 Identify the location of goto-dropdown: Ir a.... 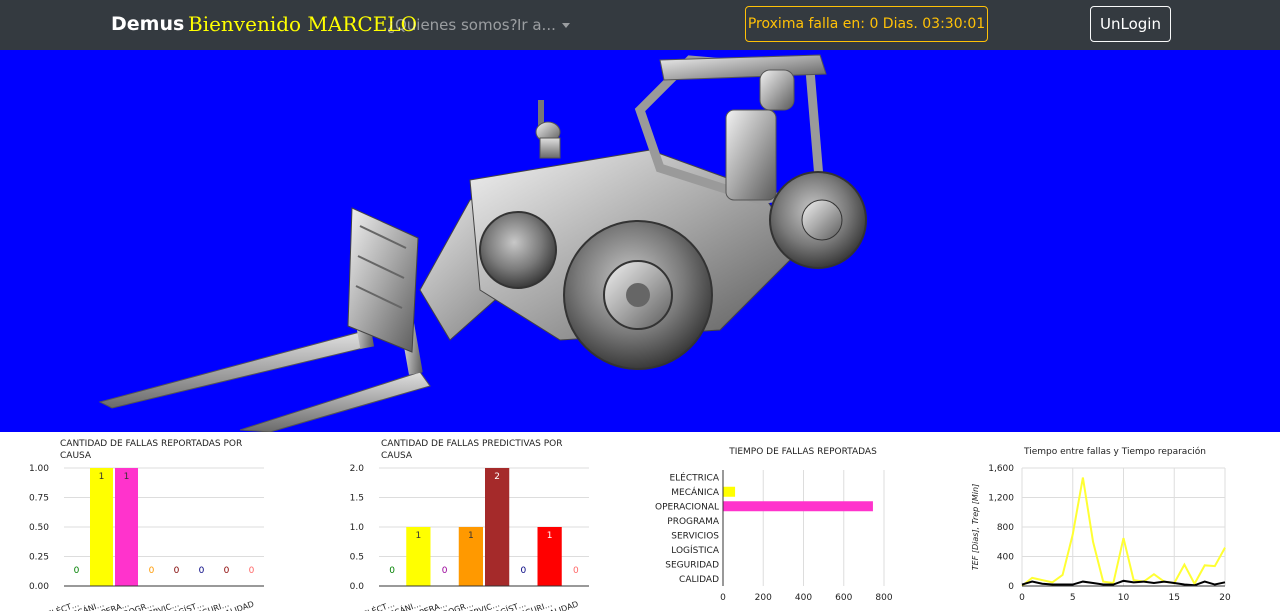
(543, 25).